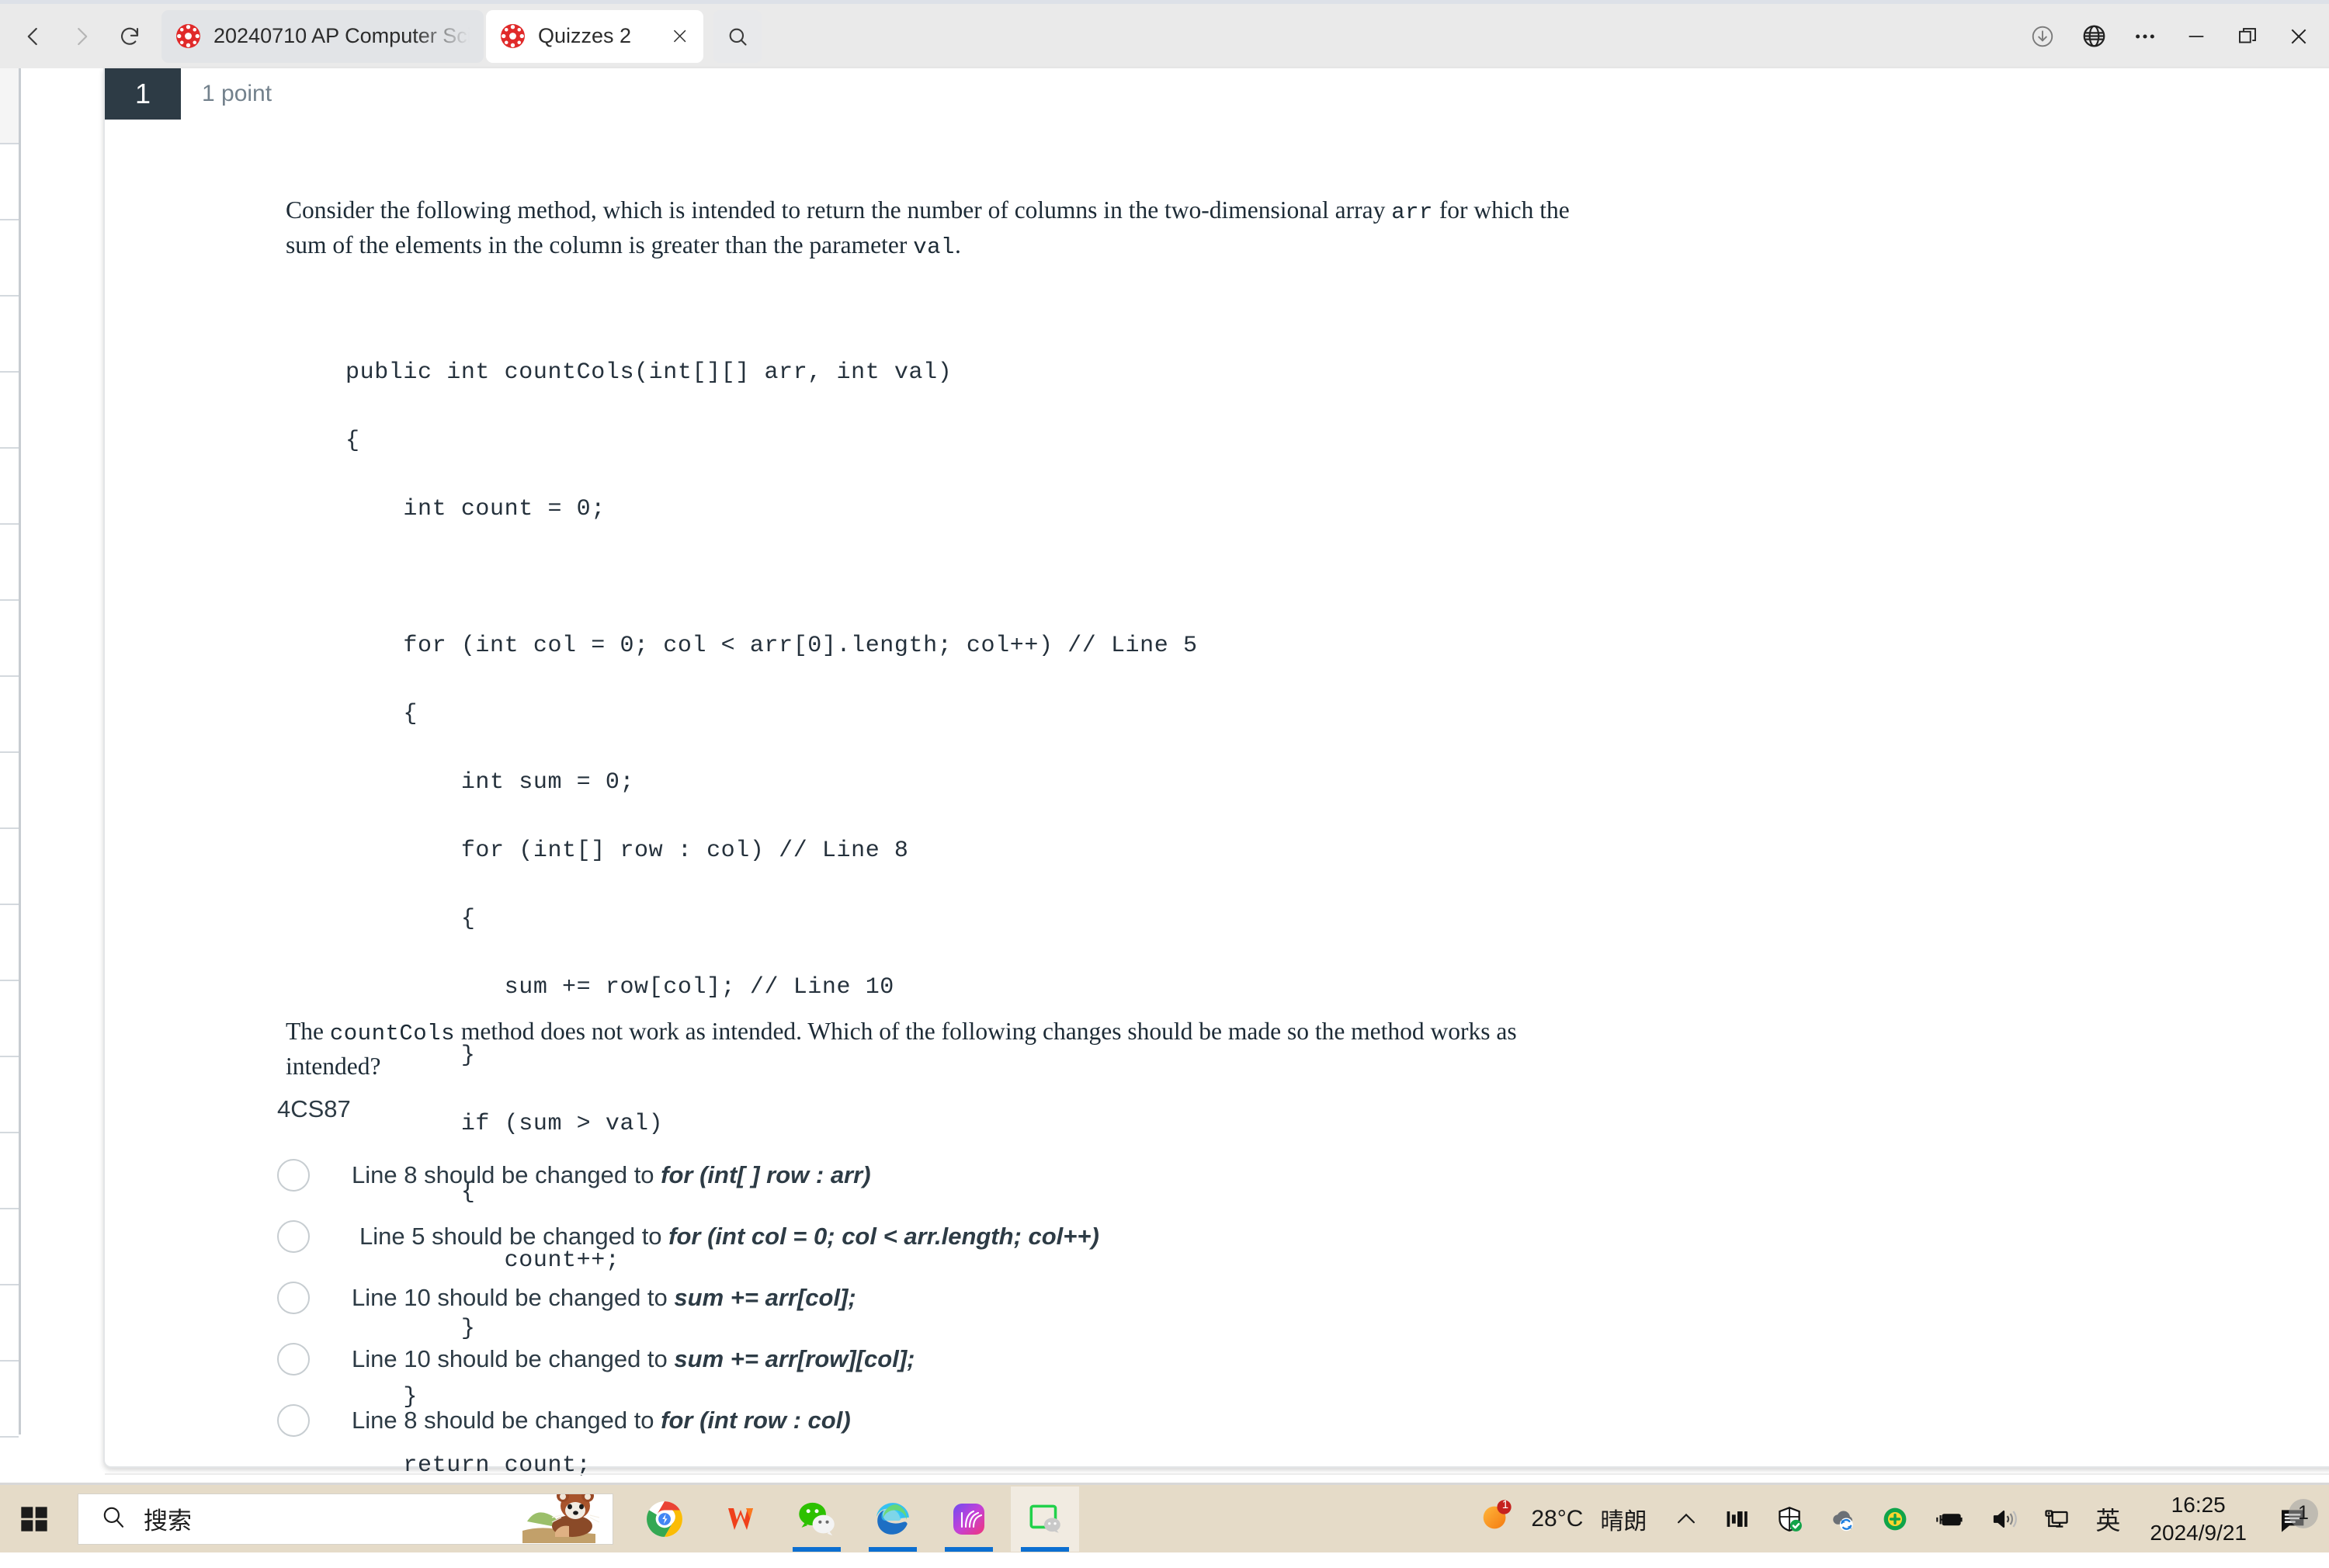  I want to click on browser-nav-buttons, so click(76, 36).